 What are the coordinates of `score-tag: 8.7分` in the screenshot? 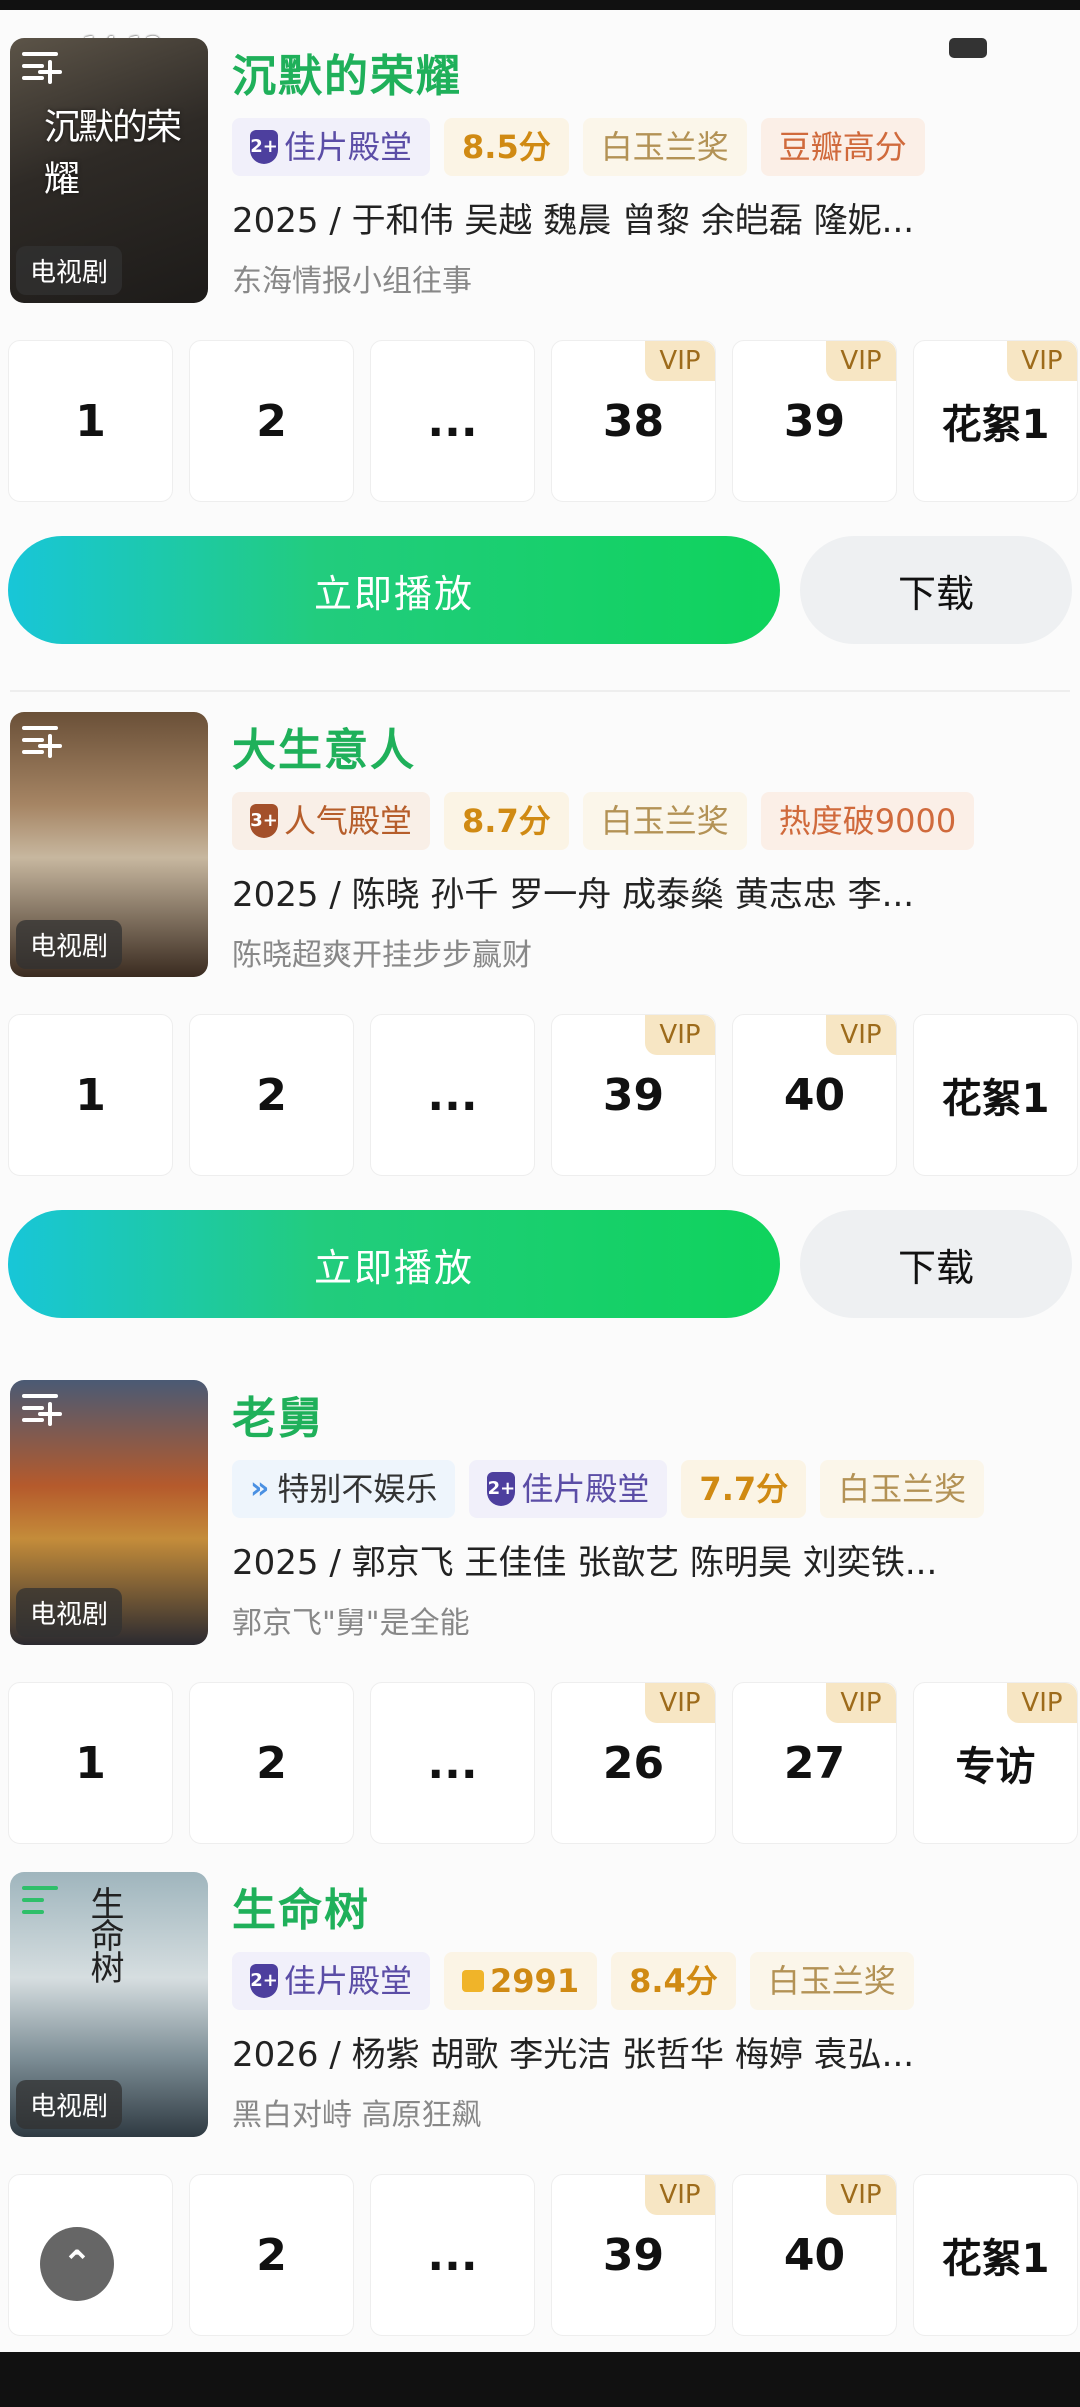 It's located at (506, 821).